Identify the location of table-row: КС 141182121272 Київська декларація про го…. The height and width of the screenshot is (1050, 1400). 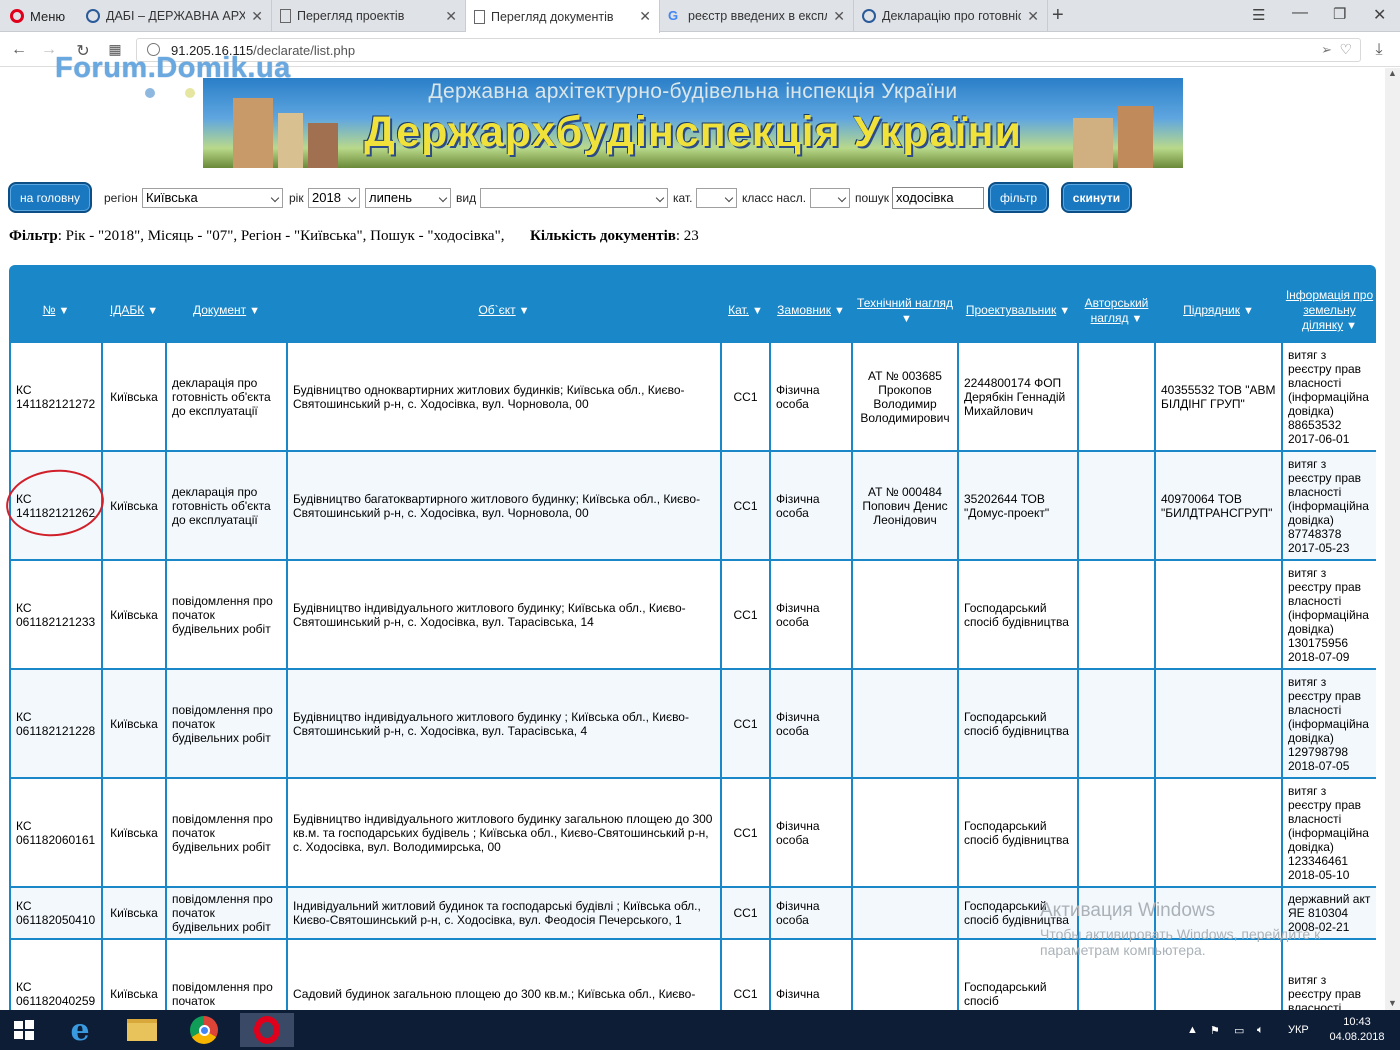
(693, 396).